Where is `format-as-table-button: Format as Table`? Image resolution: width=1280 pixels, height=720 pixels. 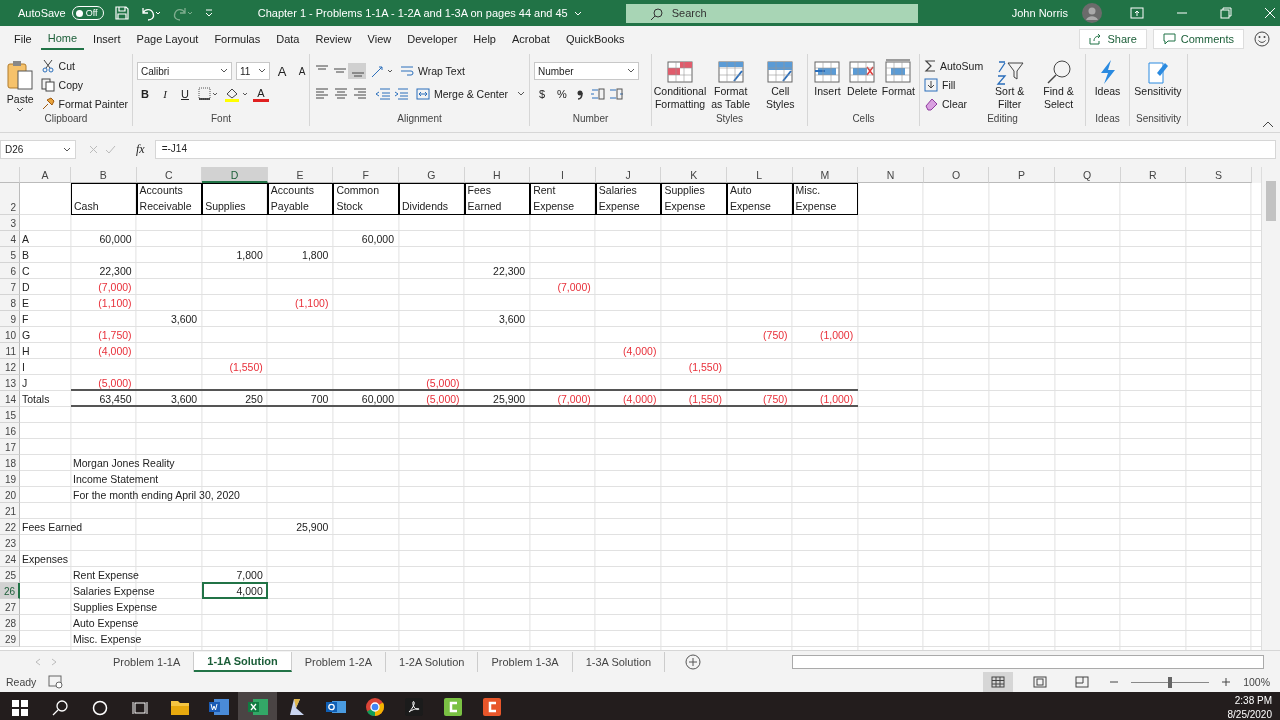
format-as-table-button: Format as Table is located at coordinates (731, 83).